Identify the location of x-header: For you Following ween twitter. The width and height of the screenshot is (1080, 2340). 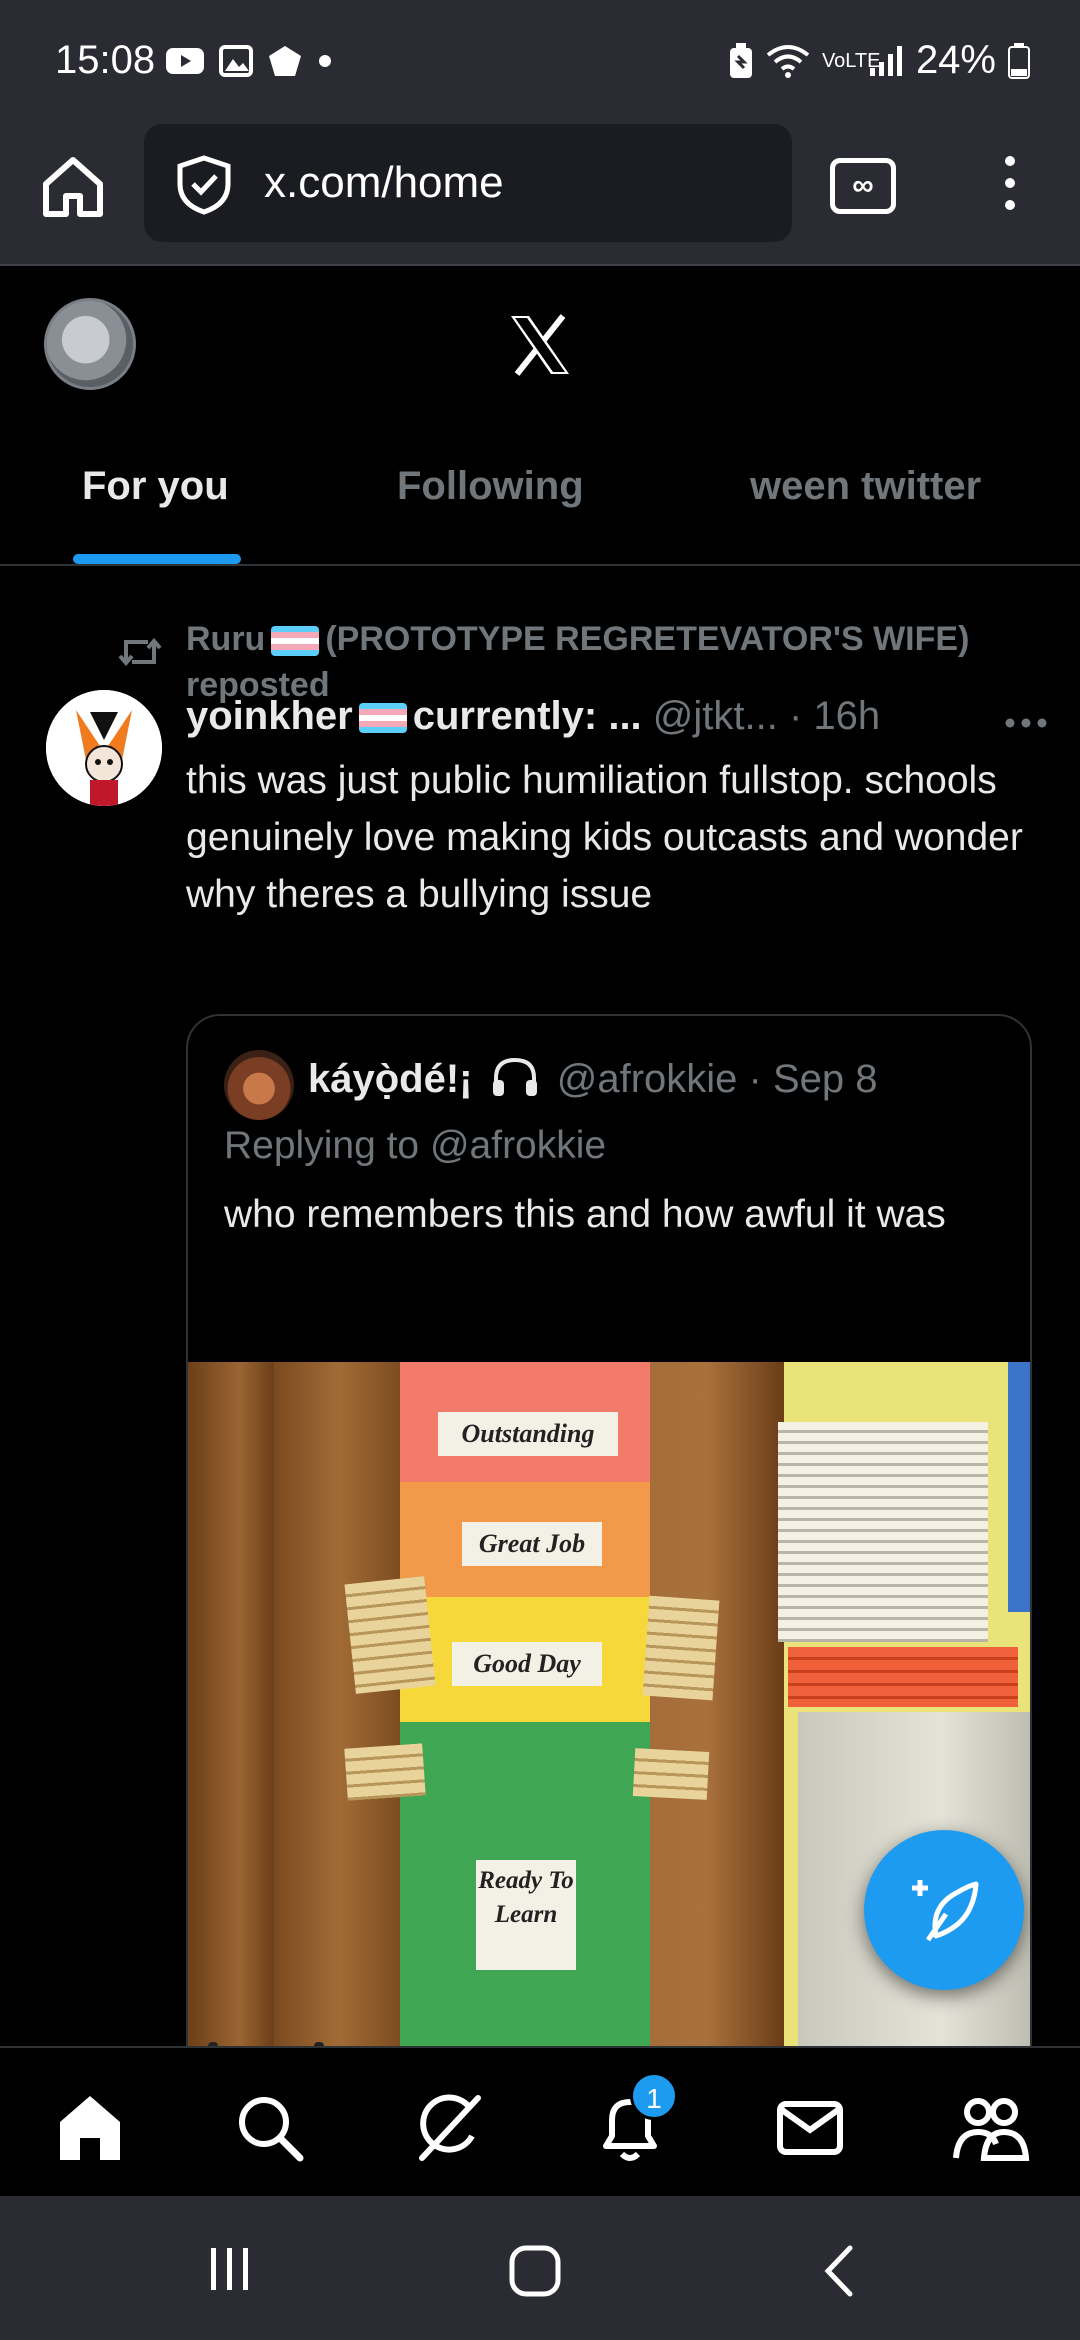
(540, 416).